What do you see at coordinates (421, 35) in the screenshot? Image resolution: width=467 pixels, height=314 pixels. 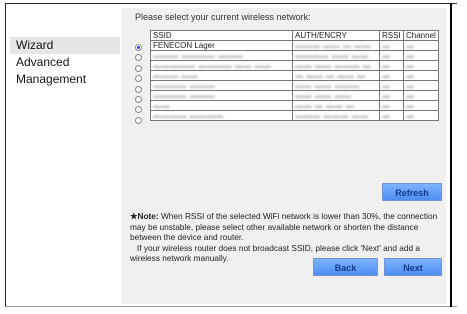 I see `column-header-channel: Channel` at bounding box center [421, 35].